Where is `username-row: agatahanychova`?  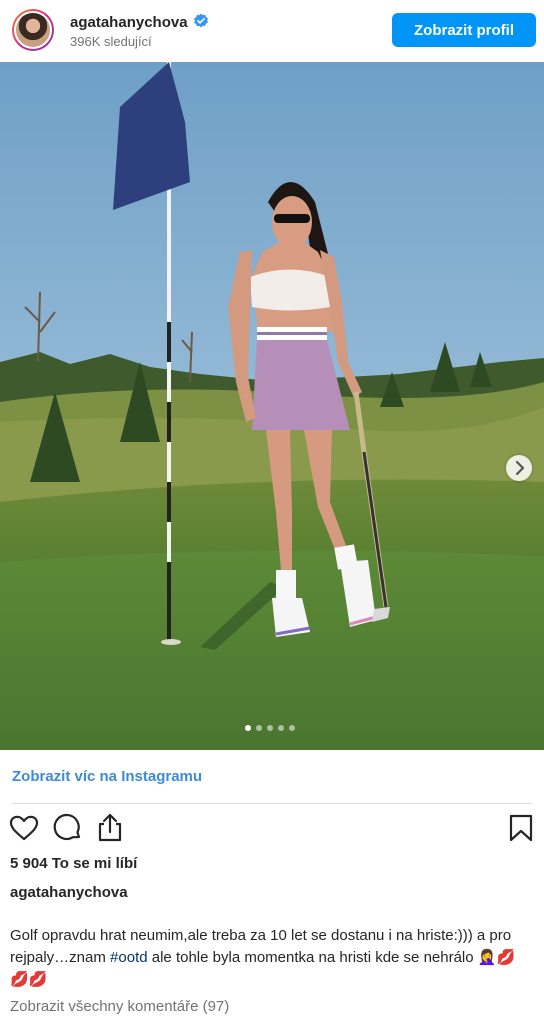
username-row: agatahanychova is located at coordinates (139, 23).